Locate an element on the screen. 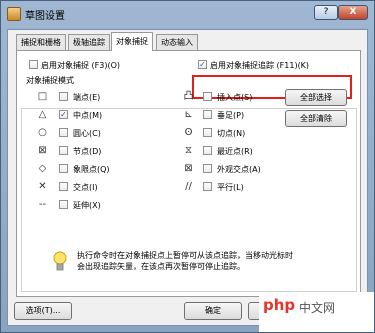 The height and width of the screenshot is (333, 375). nearest-checkbox is located at coordinates (207, 150).